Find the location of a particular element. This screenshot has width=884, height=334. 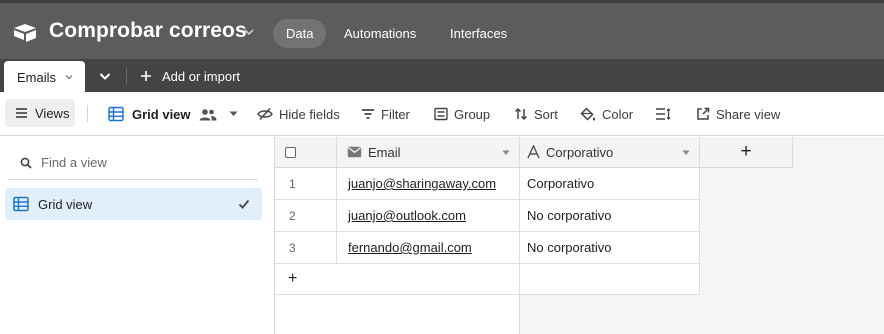

view-search is located at coordinates (133, 163).